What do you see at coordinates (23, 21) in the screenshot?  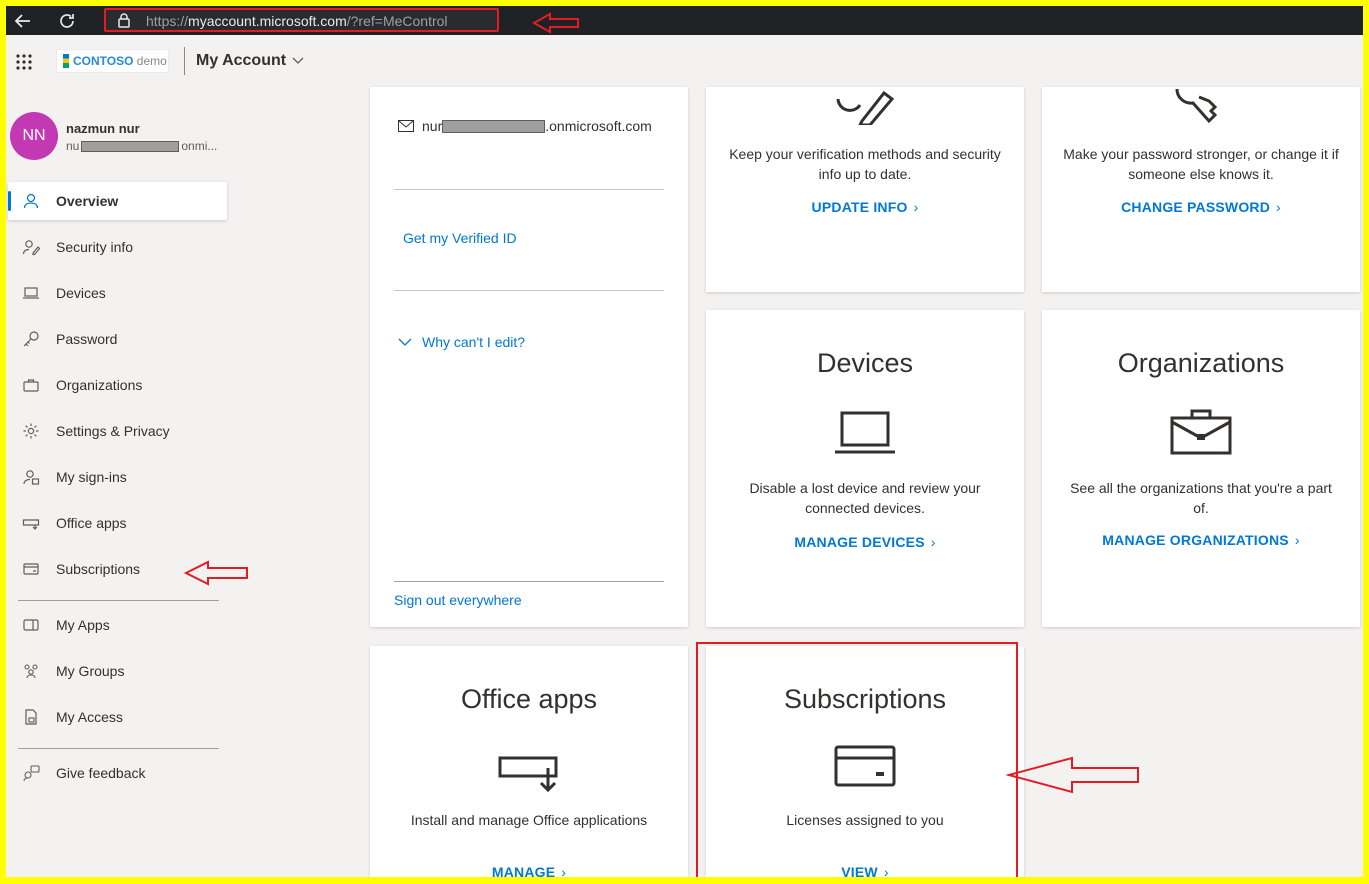 I see `back-icon` at bounding box center [23, 21].